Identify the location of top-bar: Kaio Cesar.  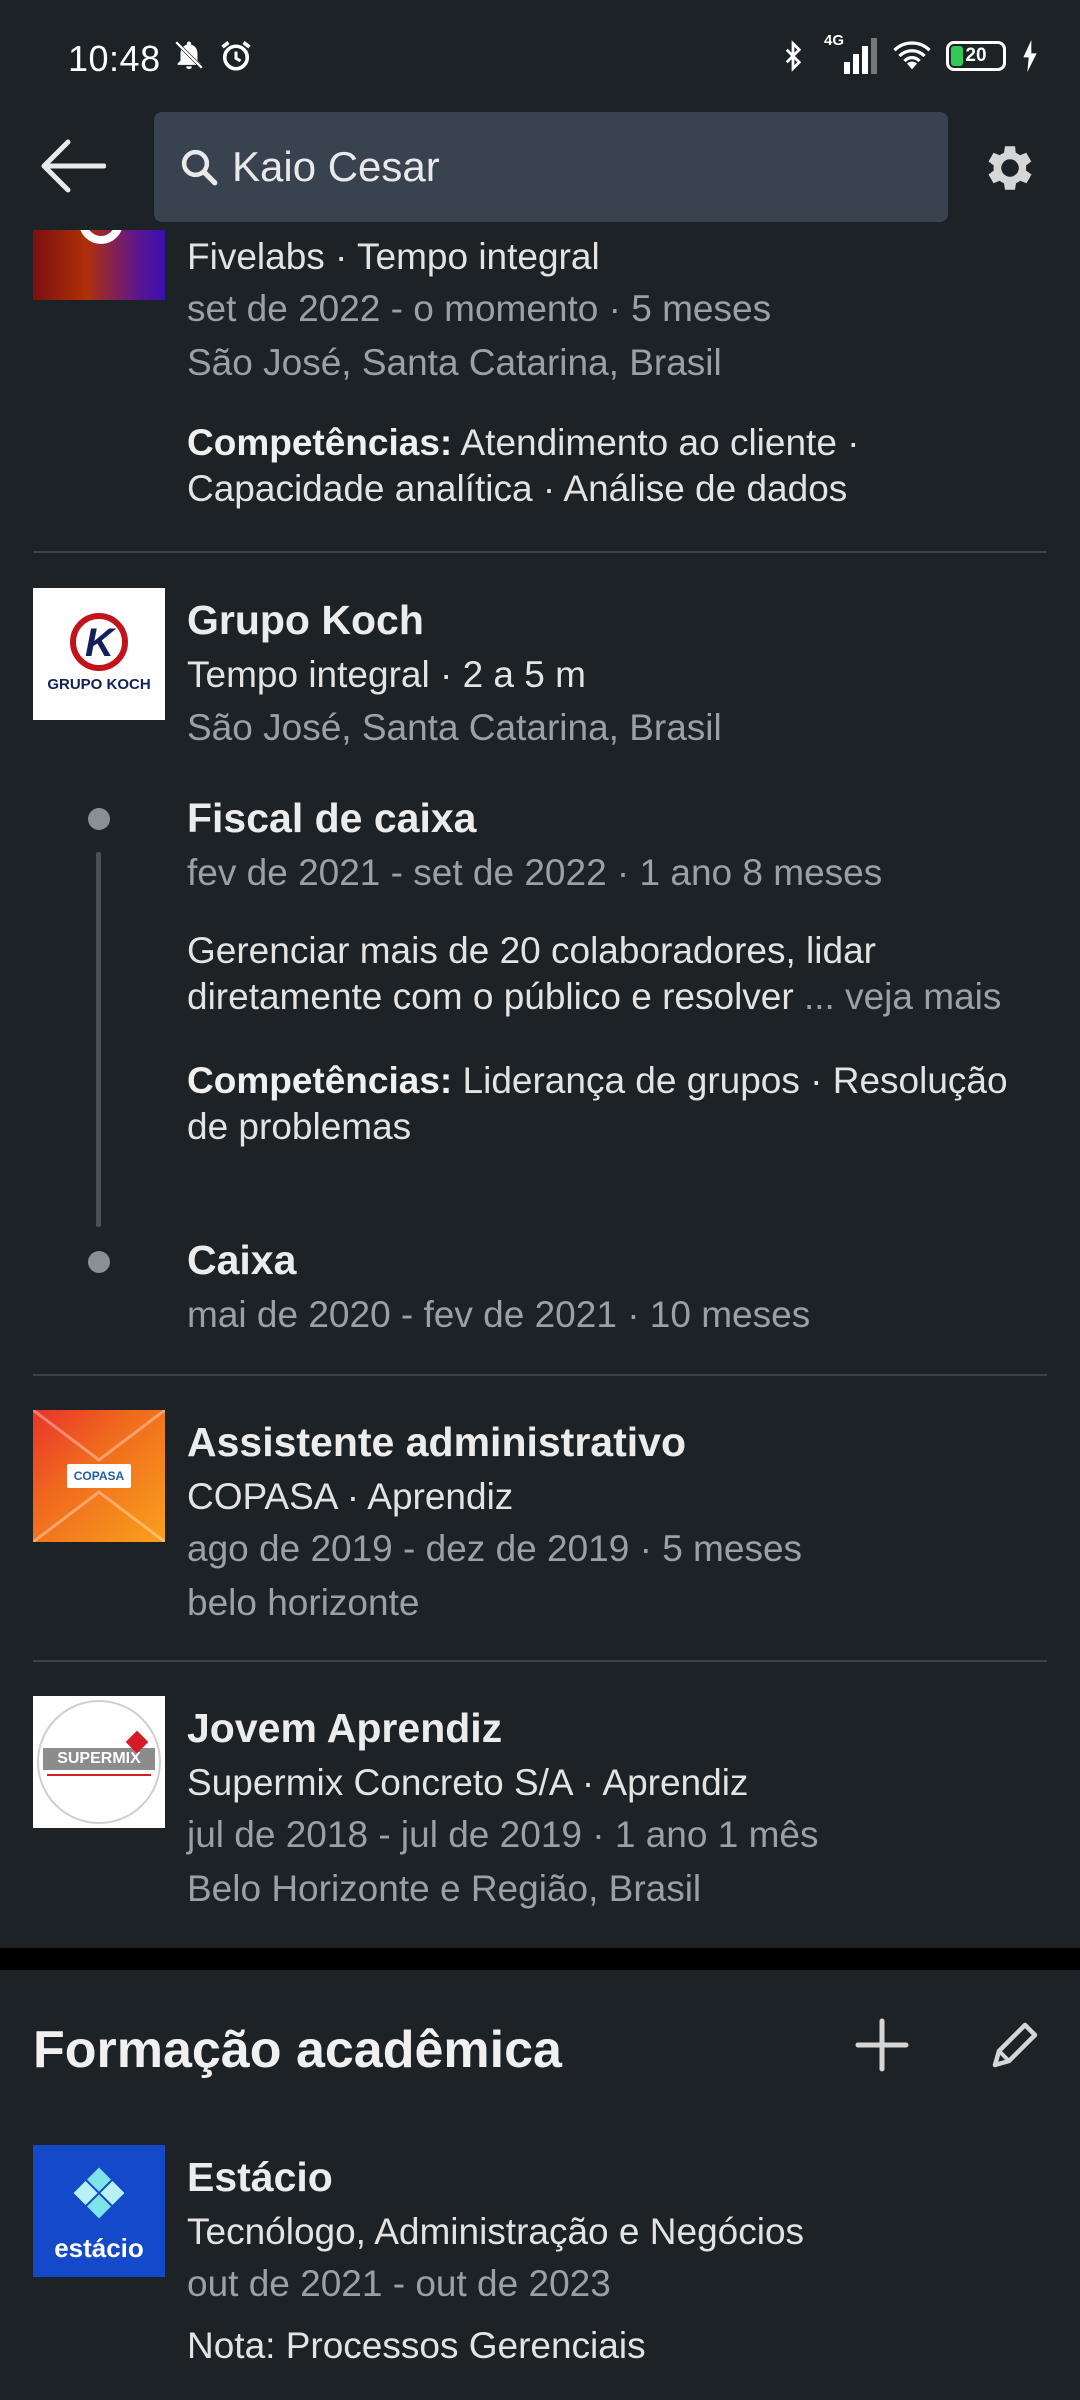
(540, 170).